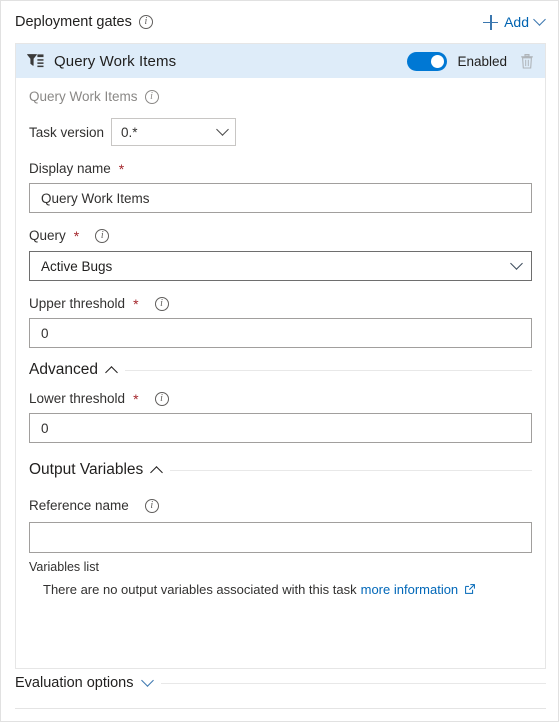 Image resolution: width=559 pixels, height=722 pixels. Describe the element at coordinates (67, 132) in the screenshot. I see `task-version-label: Task version` at that location.